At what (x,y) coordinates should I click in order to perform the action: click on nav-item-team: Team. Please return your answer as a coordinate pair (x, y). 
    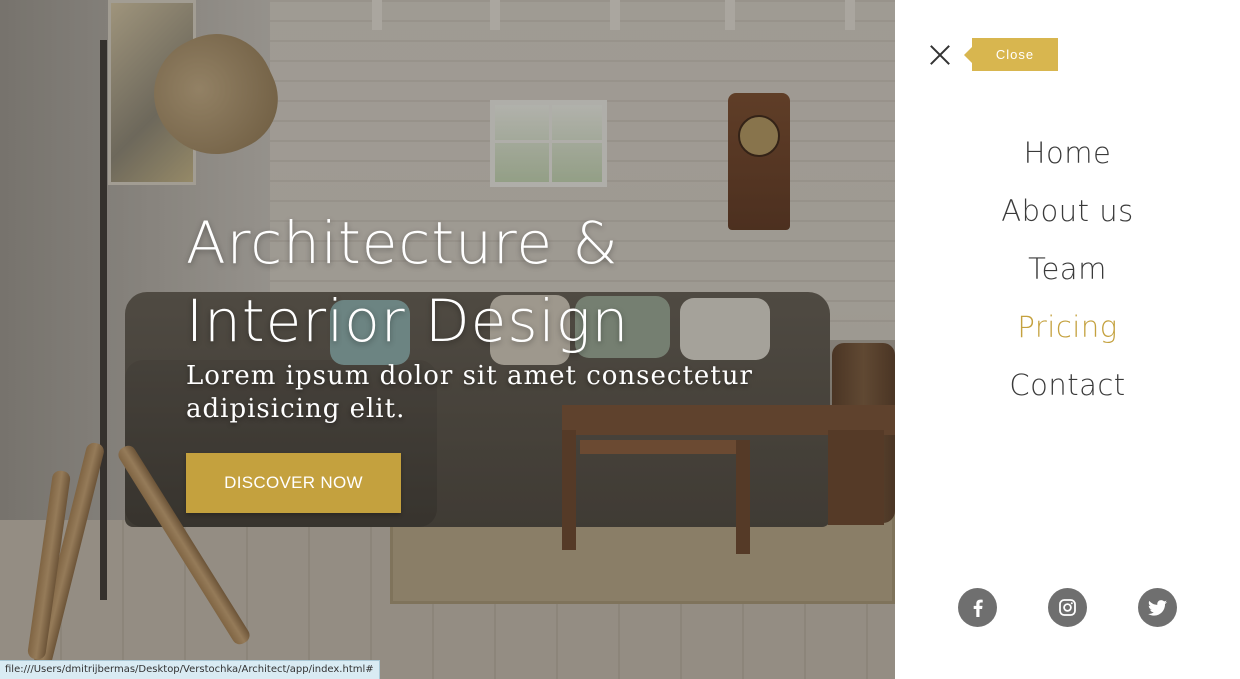
    Looking at the image, I should click on (1067, 272).